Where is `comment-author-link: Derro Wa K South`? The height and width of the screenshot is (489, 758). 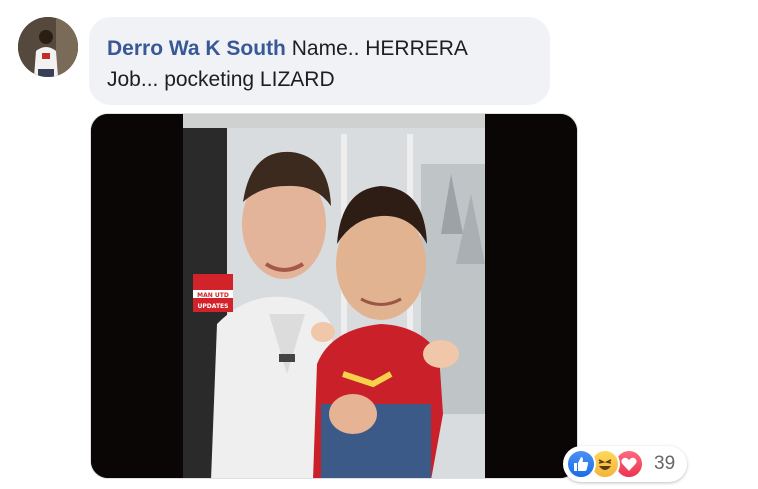 comment-author-link: Derro Wa K South is located at coordinates (196, 48).